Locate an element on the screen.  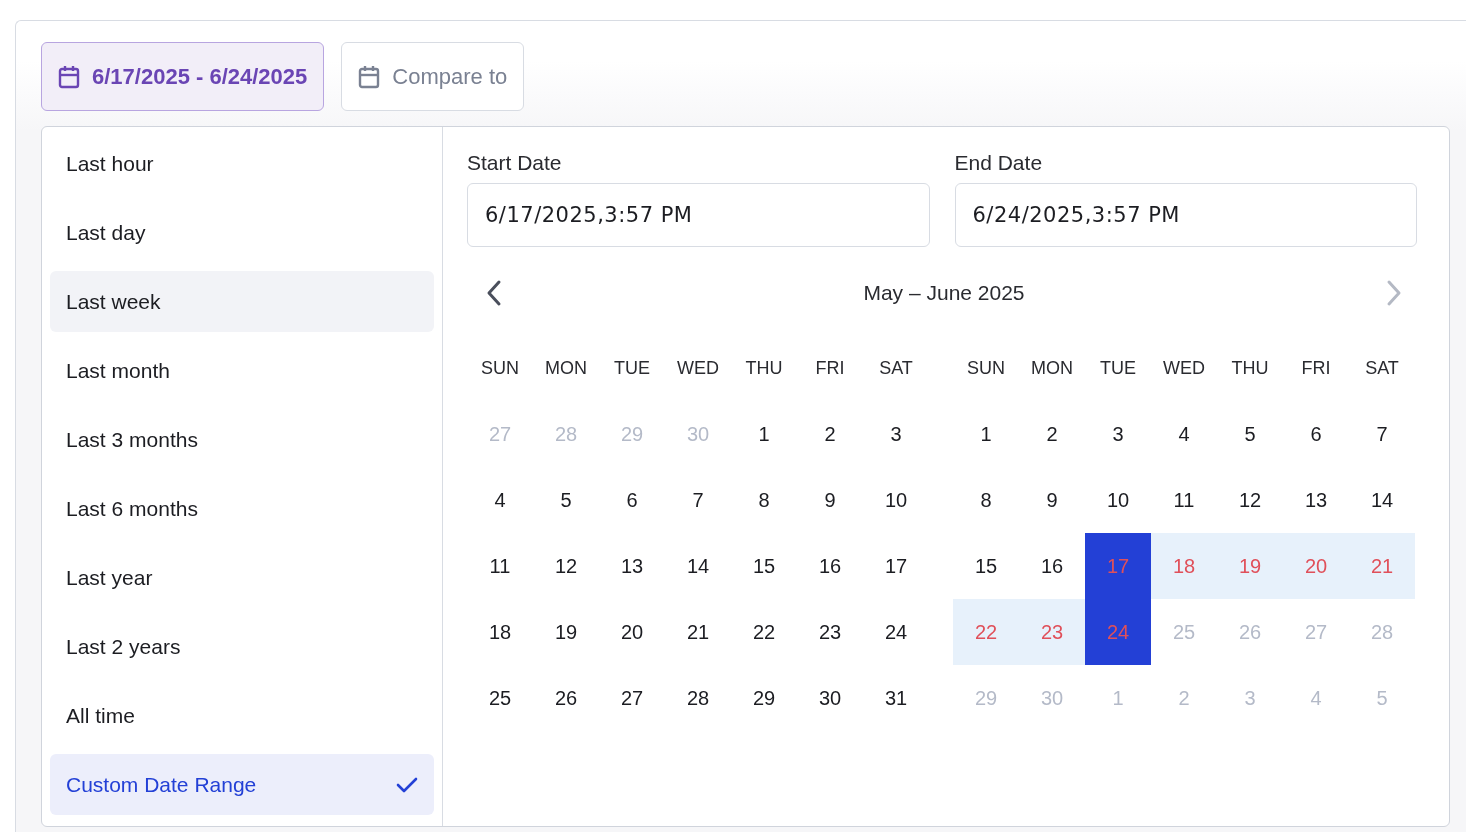
calendar-day: 26 is located at coordinates (566, 698).